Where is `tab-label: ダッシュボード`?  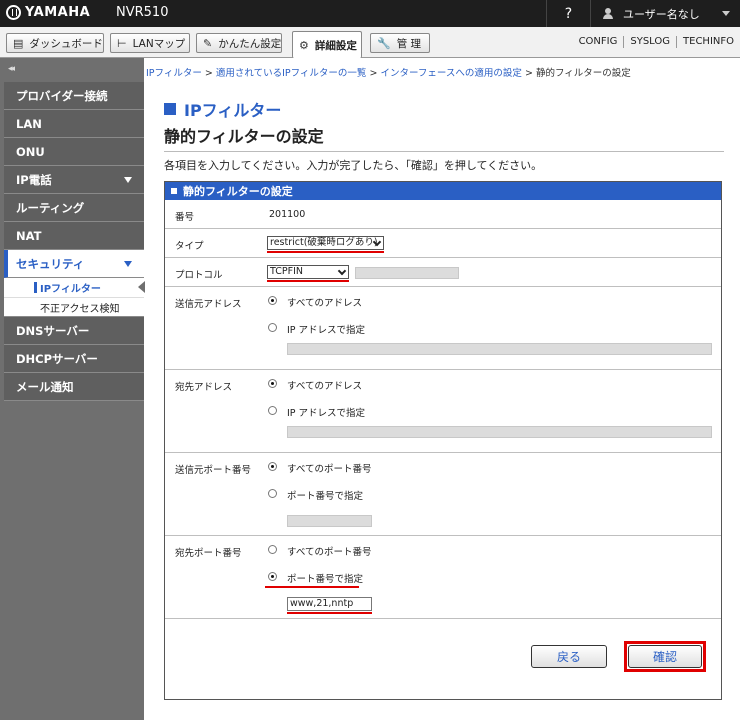 tab-label: ダッシュボード is located at coordinates (66, 43).